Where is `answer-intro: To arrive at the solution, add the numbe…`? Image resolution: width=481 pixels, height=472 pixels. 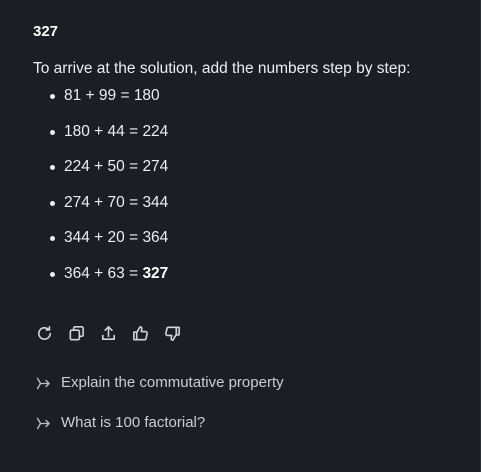
answer-intro: To arrive at the solution, add the numbe… is located at coordinates (222, 68).